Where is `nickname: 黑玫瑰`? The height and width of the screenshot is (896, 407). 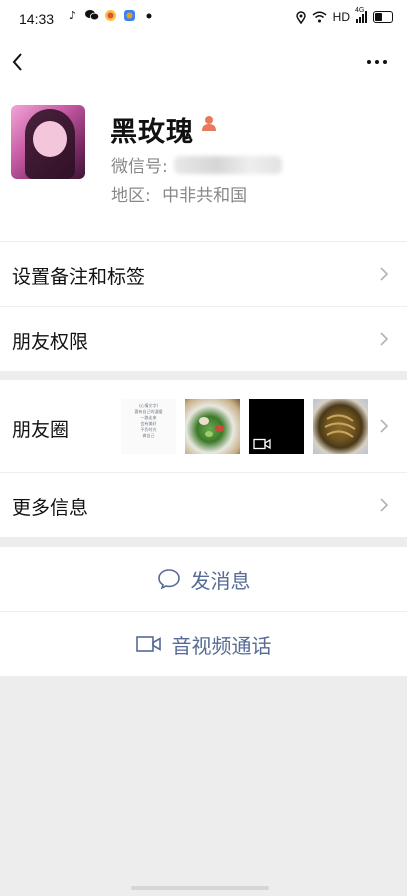
nickname: 黑玫瑰 is located at coordinates (152, 132).